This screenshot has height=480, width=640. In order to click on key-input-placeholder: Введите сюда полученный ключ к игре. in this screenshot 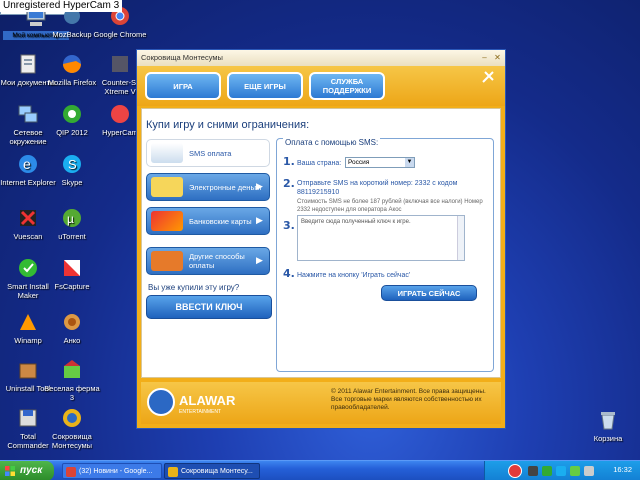, I will do `click(356, 222)`.